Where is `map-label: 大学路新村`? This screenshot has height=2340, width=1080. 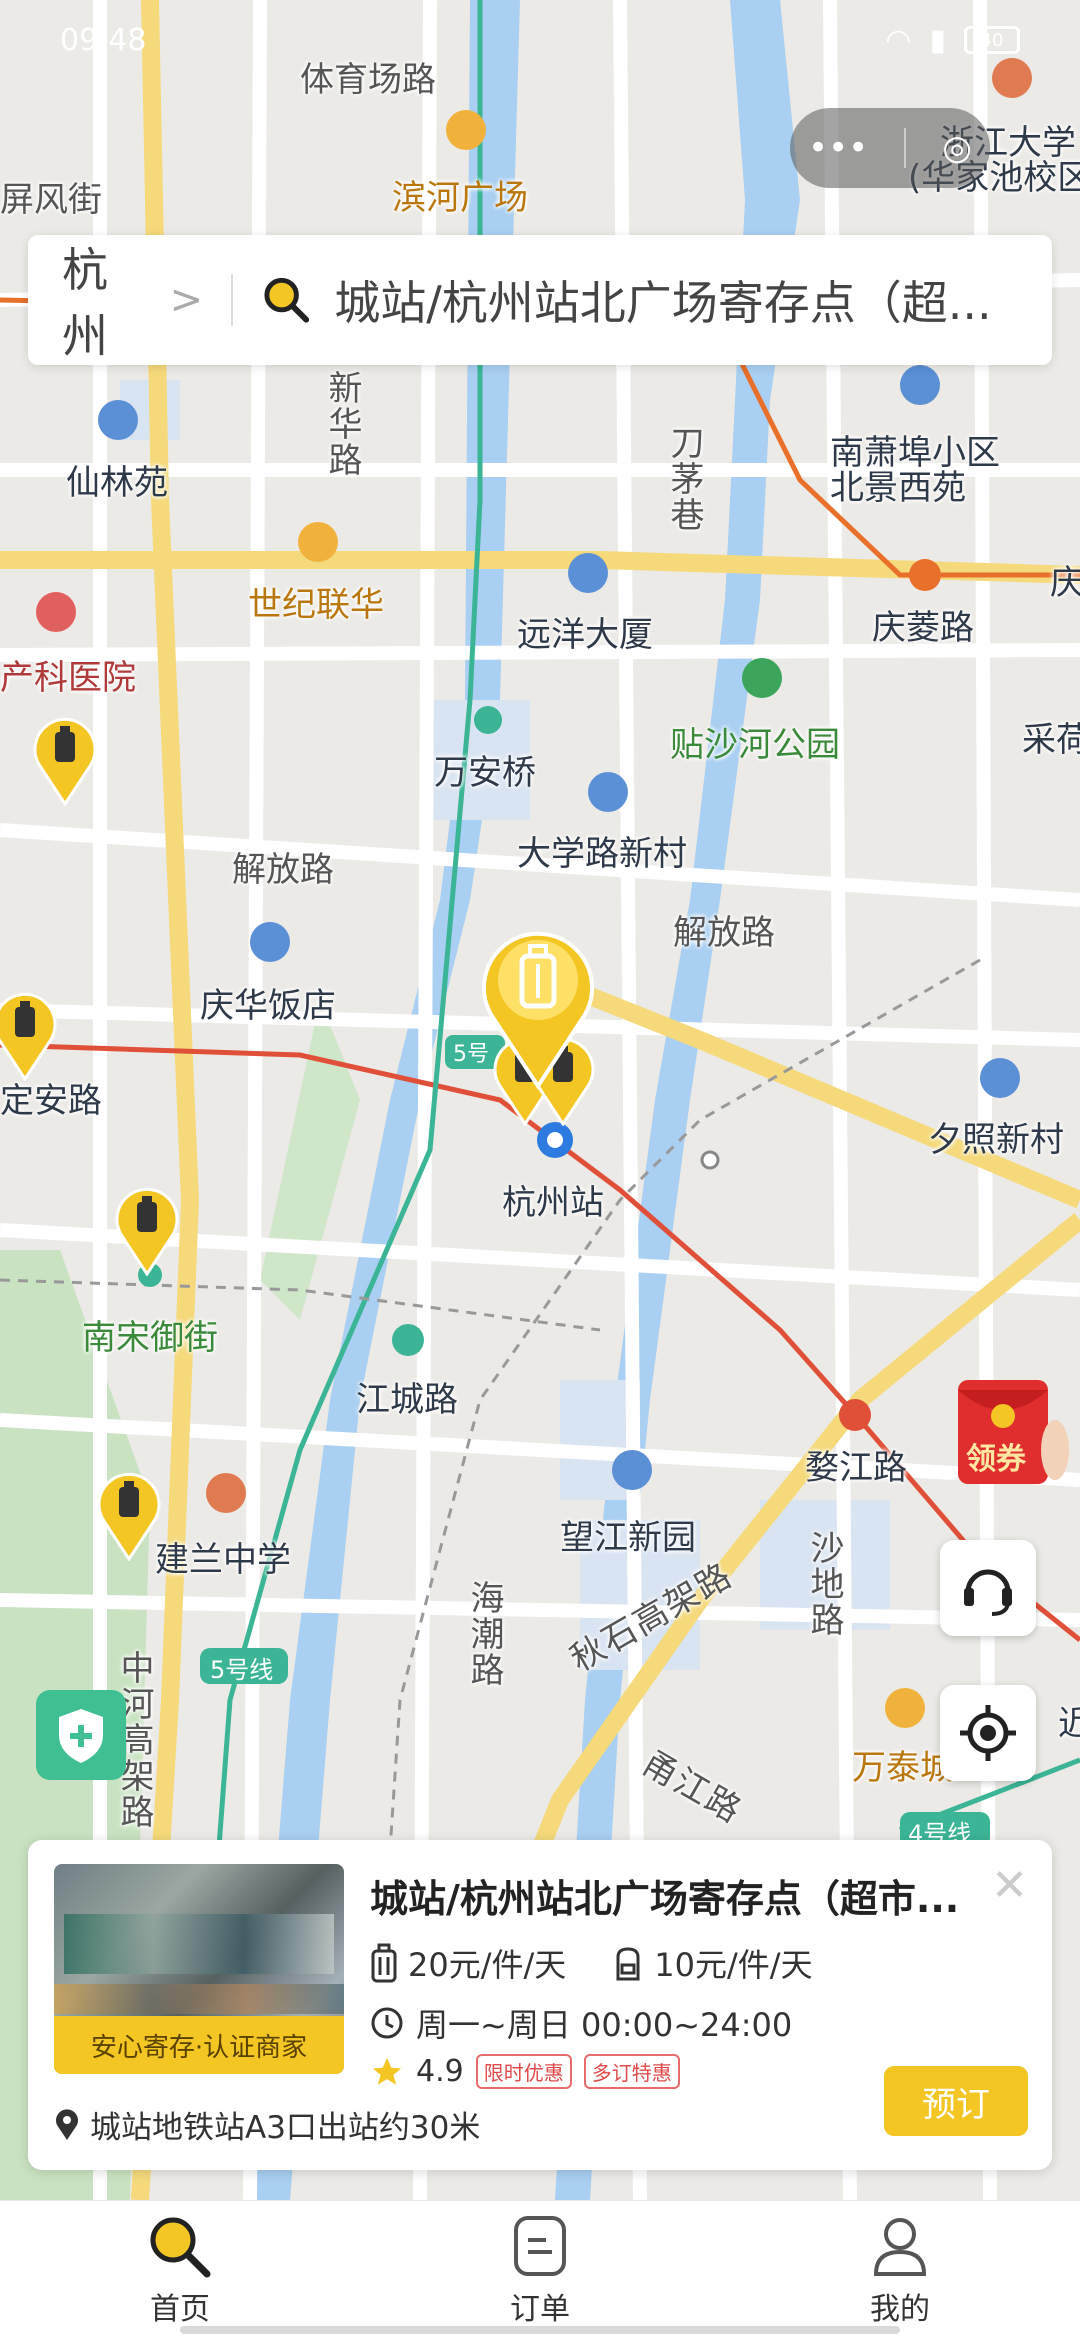
map-label: 大学路新村 is located at coordinates (602, 854).